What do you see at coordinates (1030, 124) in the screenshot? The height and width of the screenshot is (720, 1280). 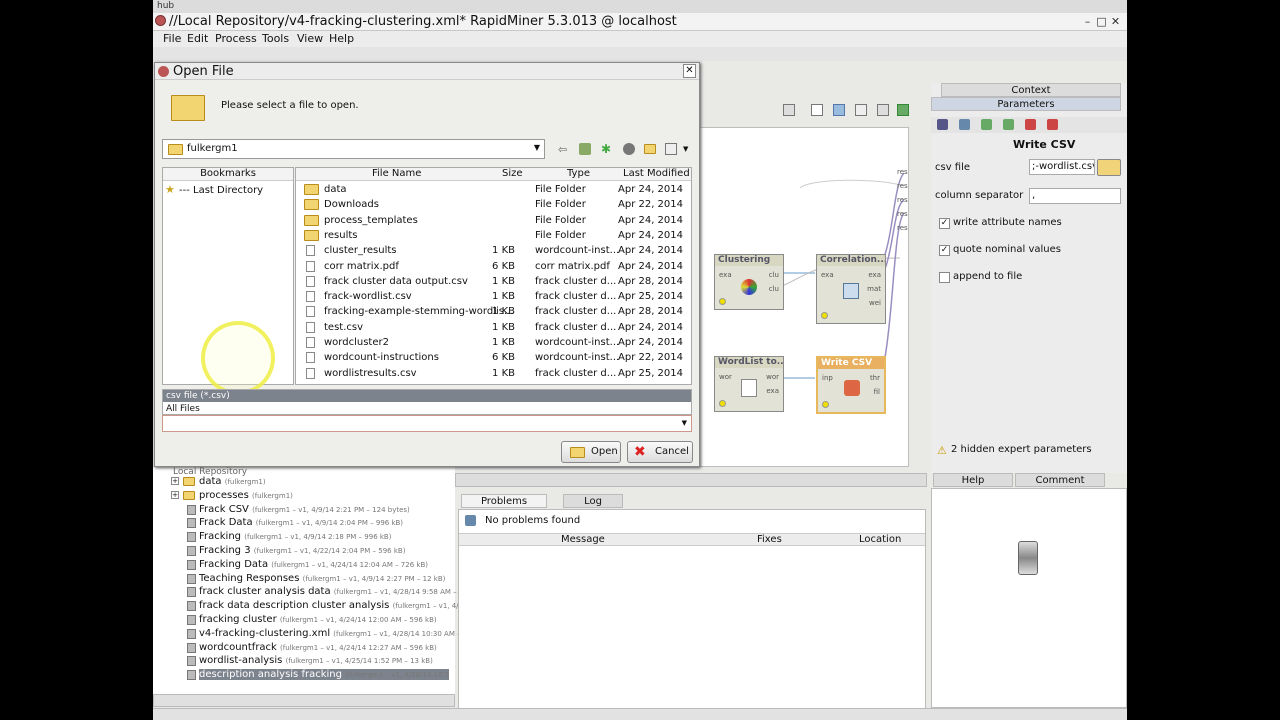 I see `delete-icon` at bounding box center [1030, 124].